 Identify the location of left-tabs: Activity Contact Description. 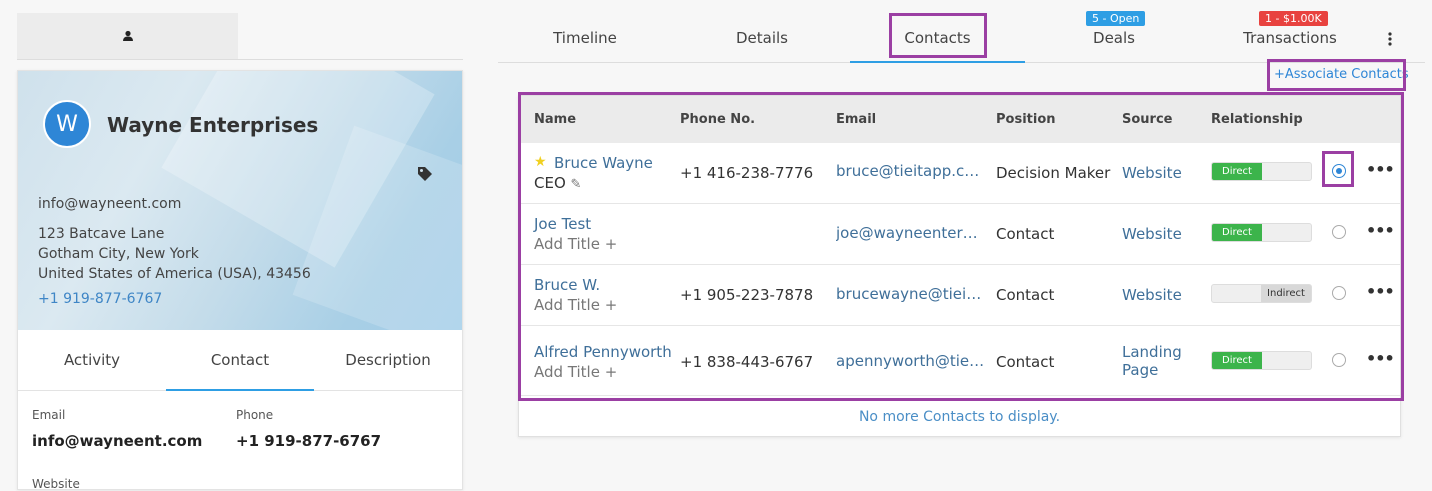
(240, 360).